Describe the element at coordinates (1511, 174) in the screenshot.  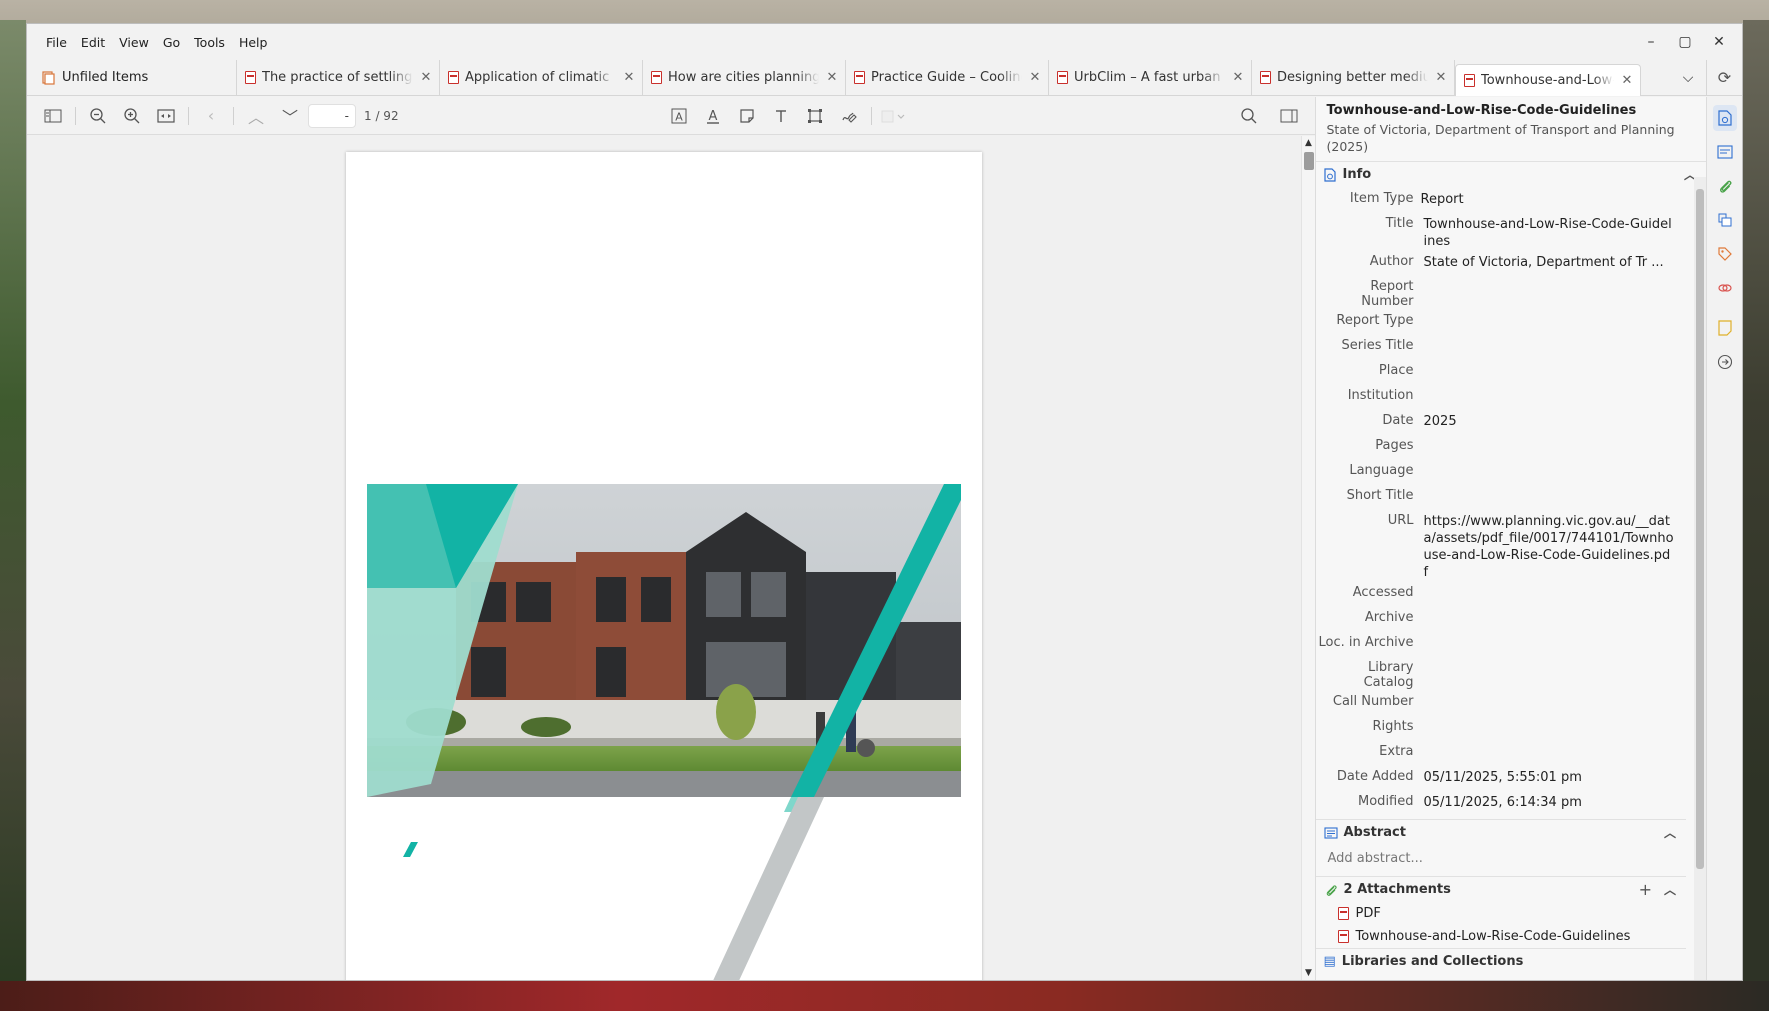
I see `info-section-header: Info ︿` at that location.